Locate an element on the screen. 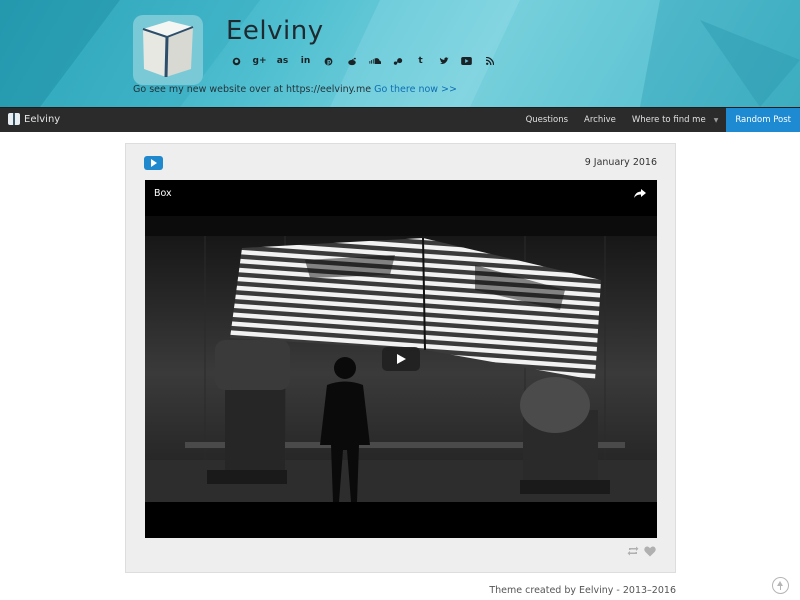 The image size is (800, 600). announcement-link: Go there now >> is located at coordinates (415, 89).